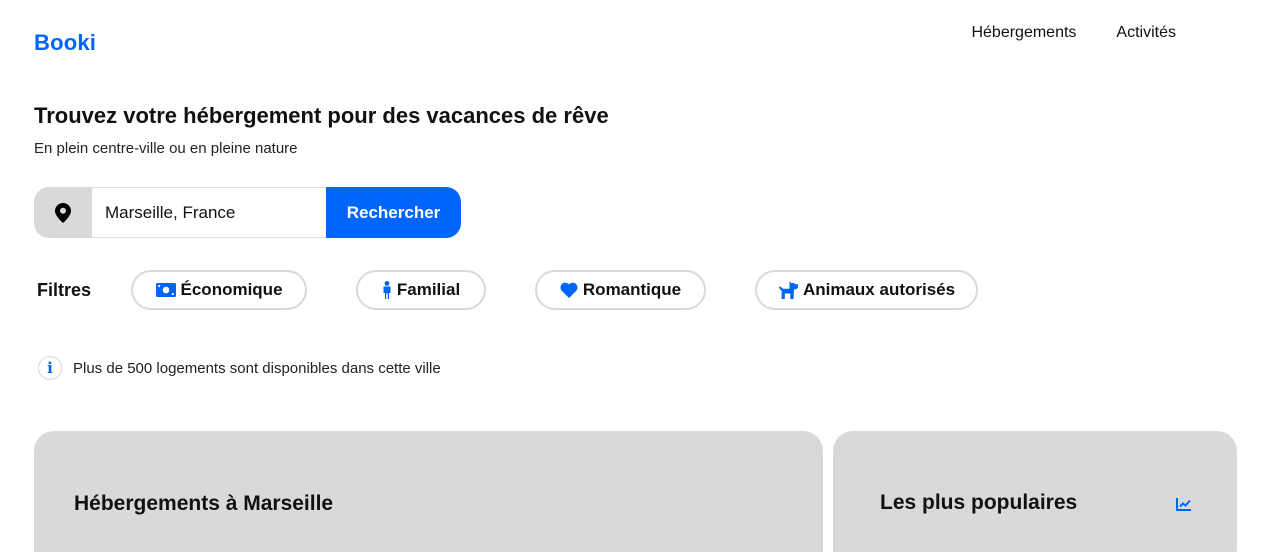 The height and width of the screenshot is (552, 1262). Describe the element at coordinates (428, 491) in the screenshot. I see `lodgings-section: Hébergements à Marseille` at that location.